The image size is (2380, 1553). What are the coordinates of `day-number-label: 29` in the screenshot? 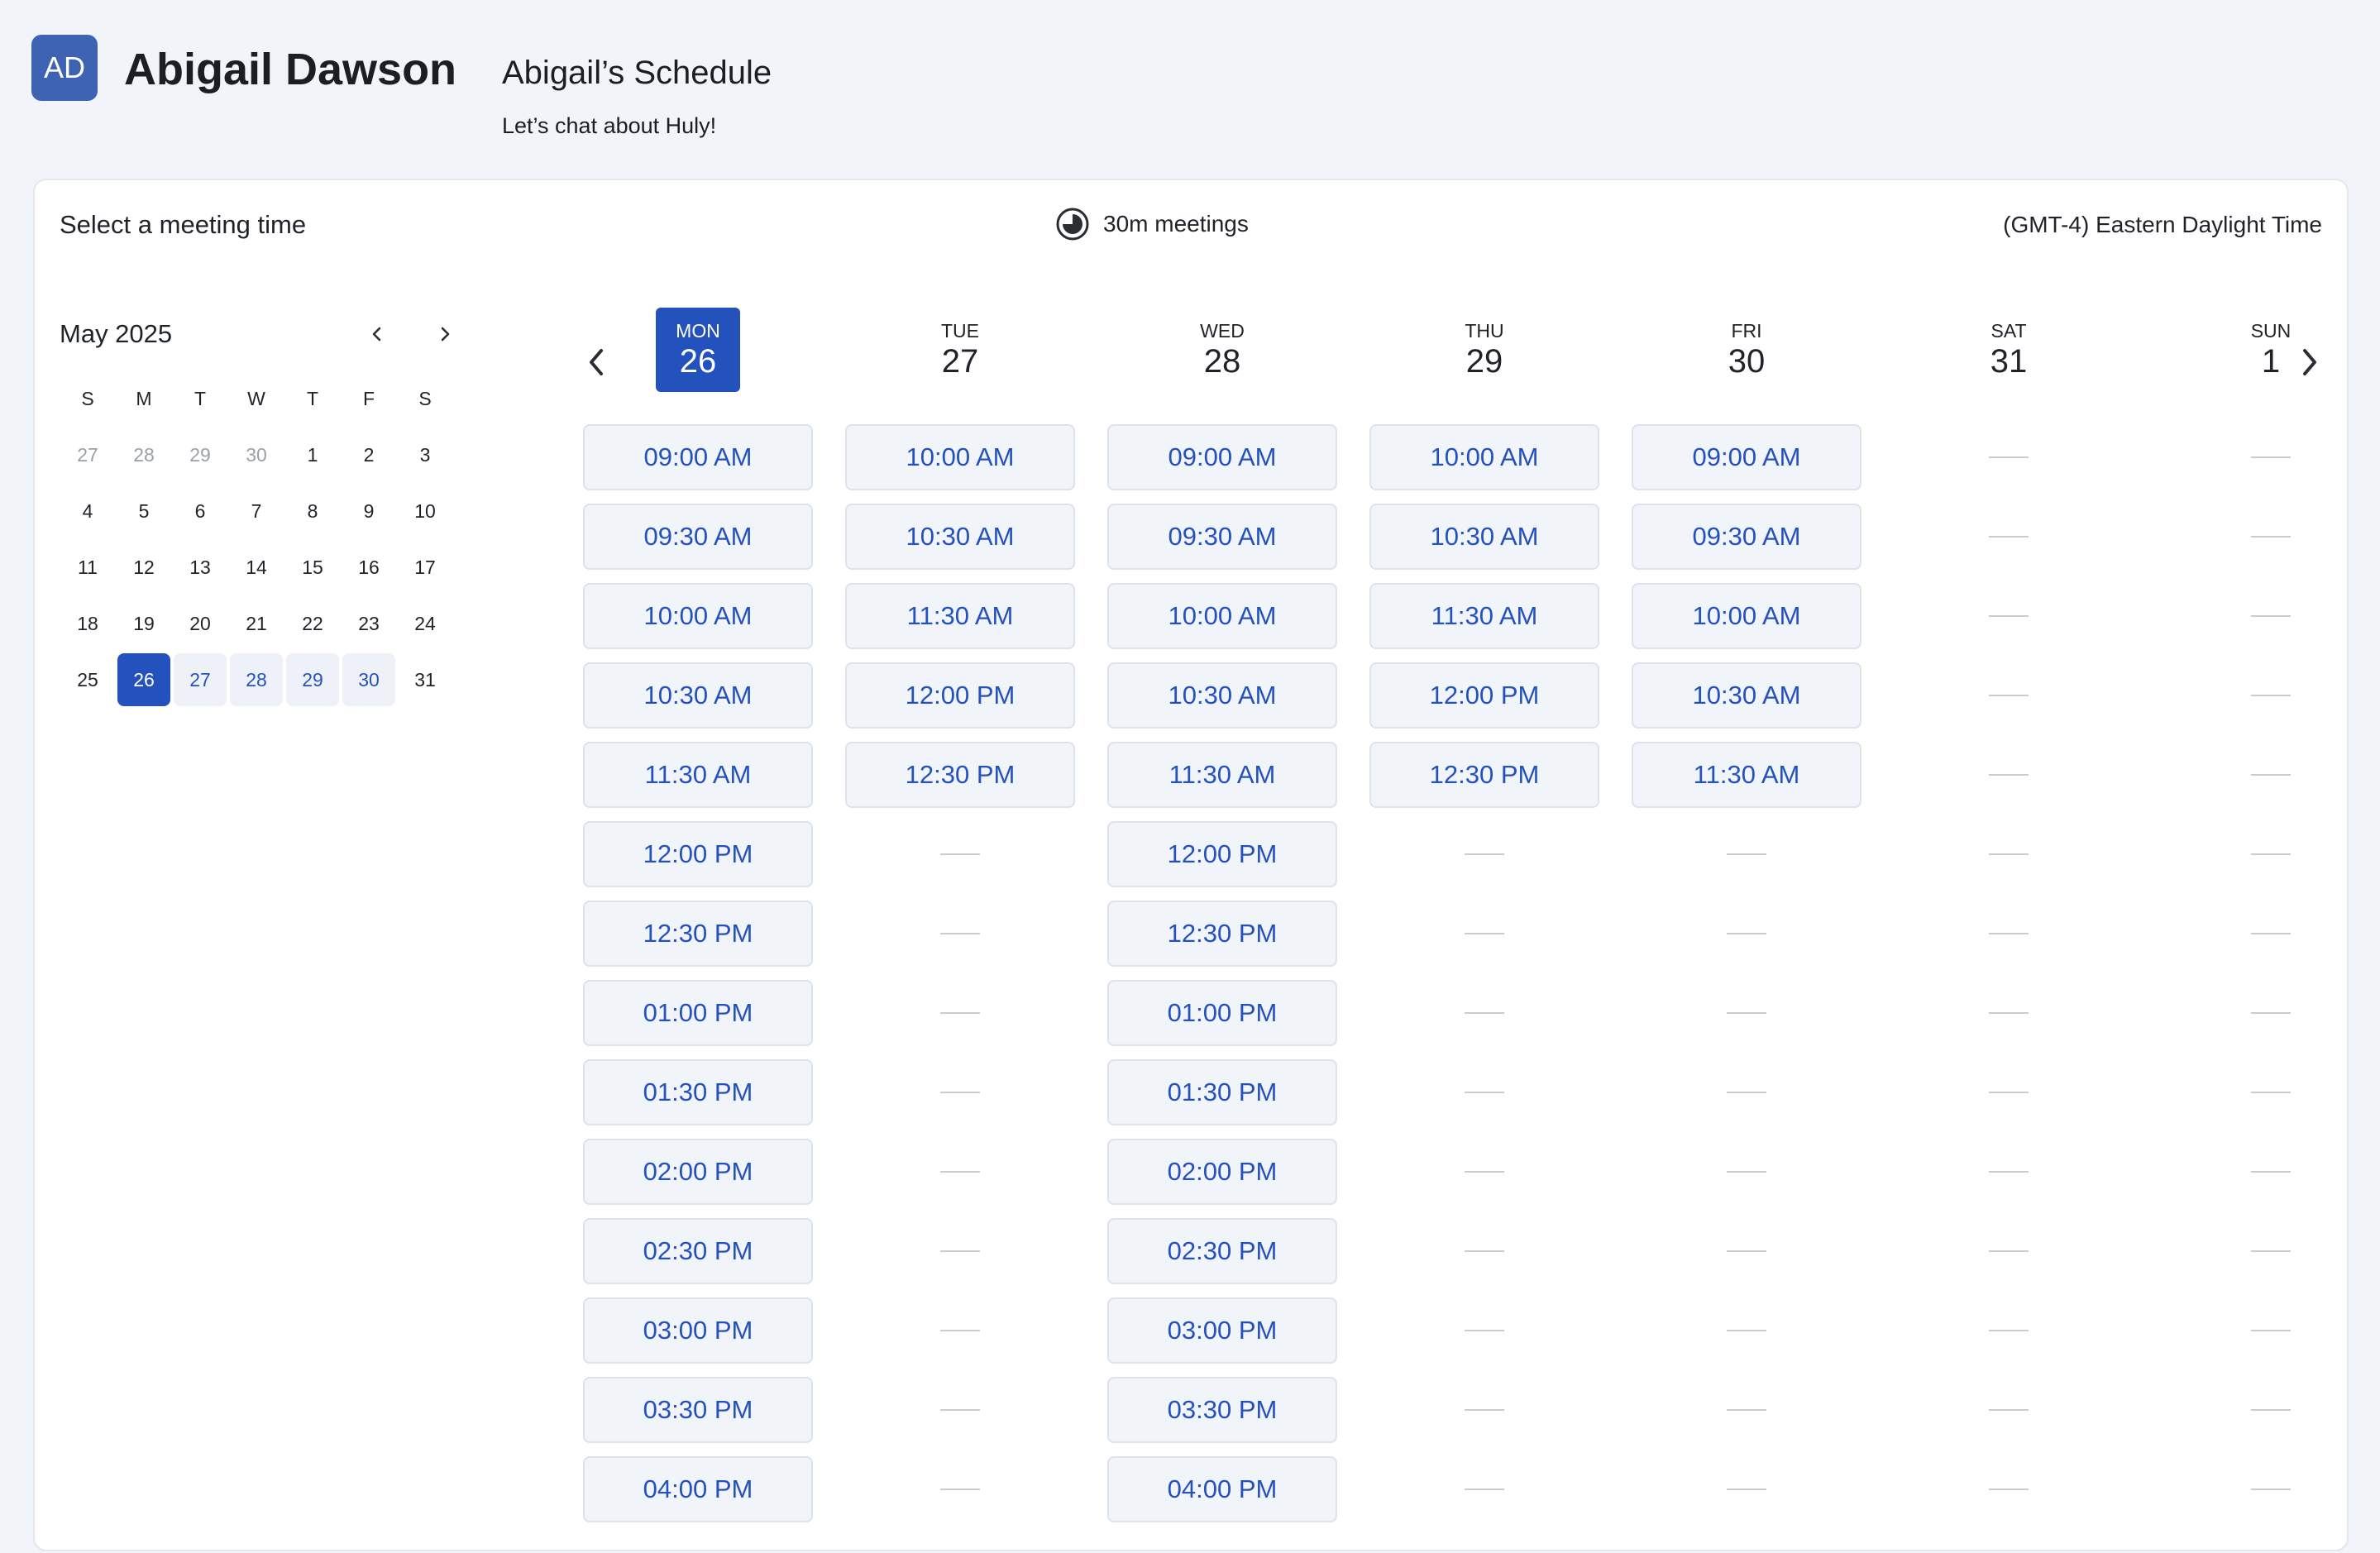 It's located at (1484, 361).